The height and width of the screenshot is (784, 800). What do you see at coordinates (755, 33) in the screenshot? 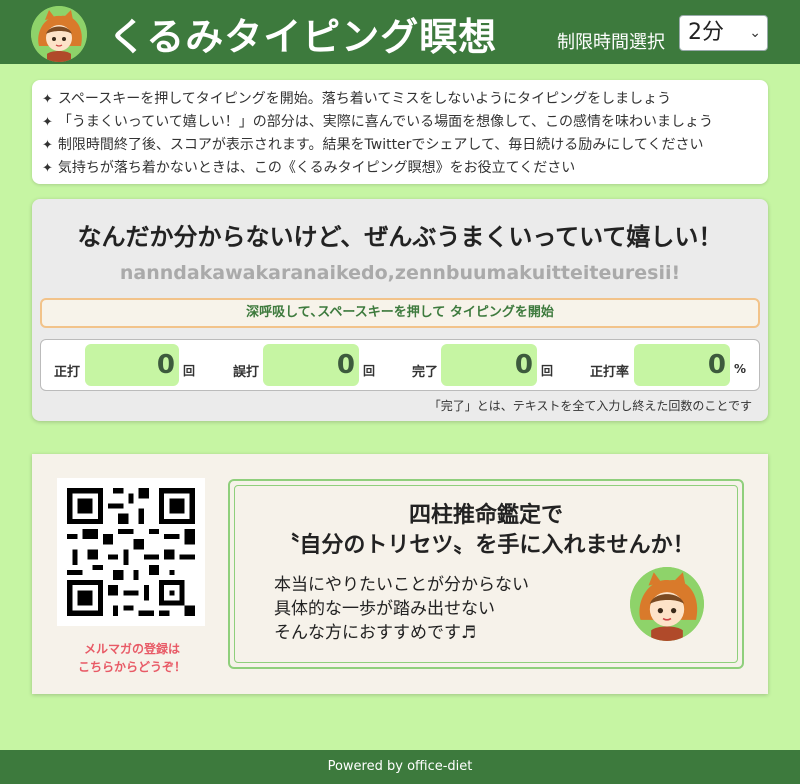
I see `chevron-down-icon: ⌄` at bounding box center [755, 33].